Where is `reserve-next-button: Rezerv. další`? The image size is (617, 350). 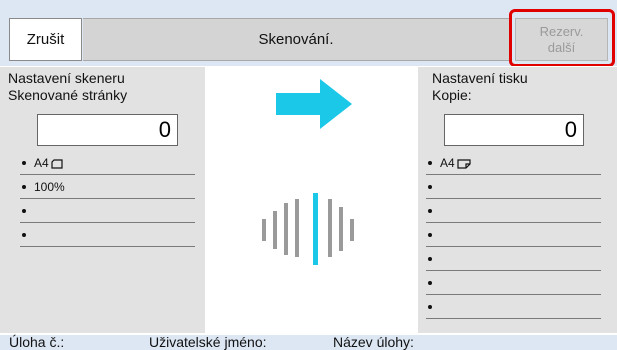 reserve-next-button: Rezerv. další is located at coordinates (561, 39).